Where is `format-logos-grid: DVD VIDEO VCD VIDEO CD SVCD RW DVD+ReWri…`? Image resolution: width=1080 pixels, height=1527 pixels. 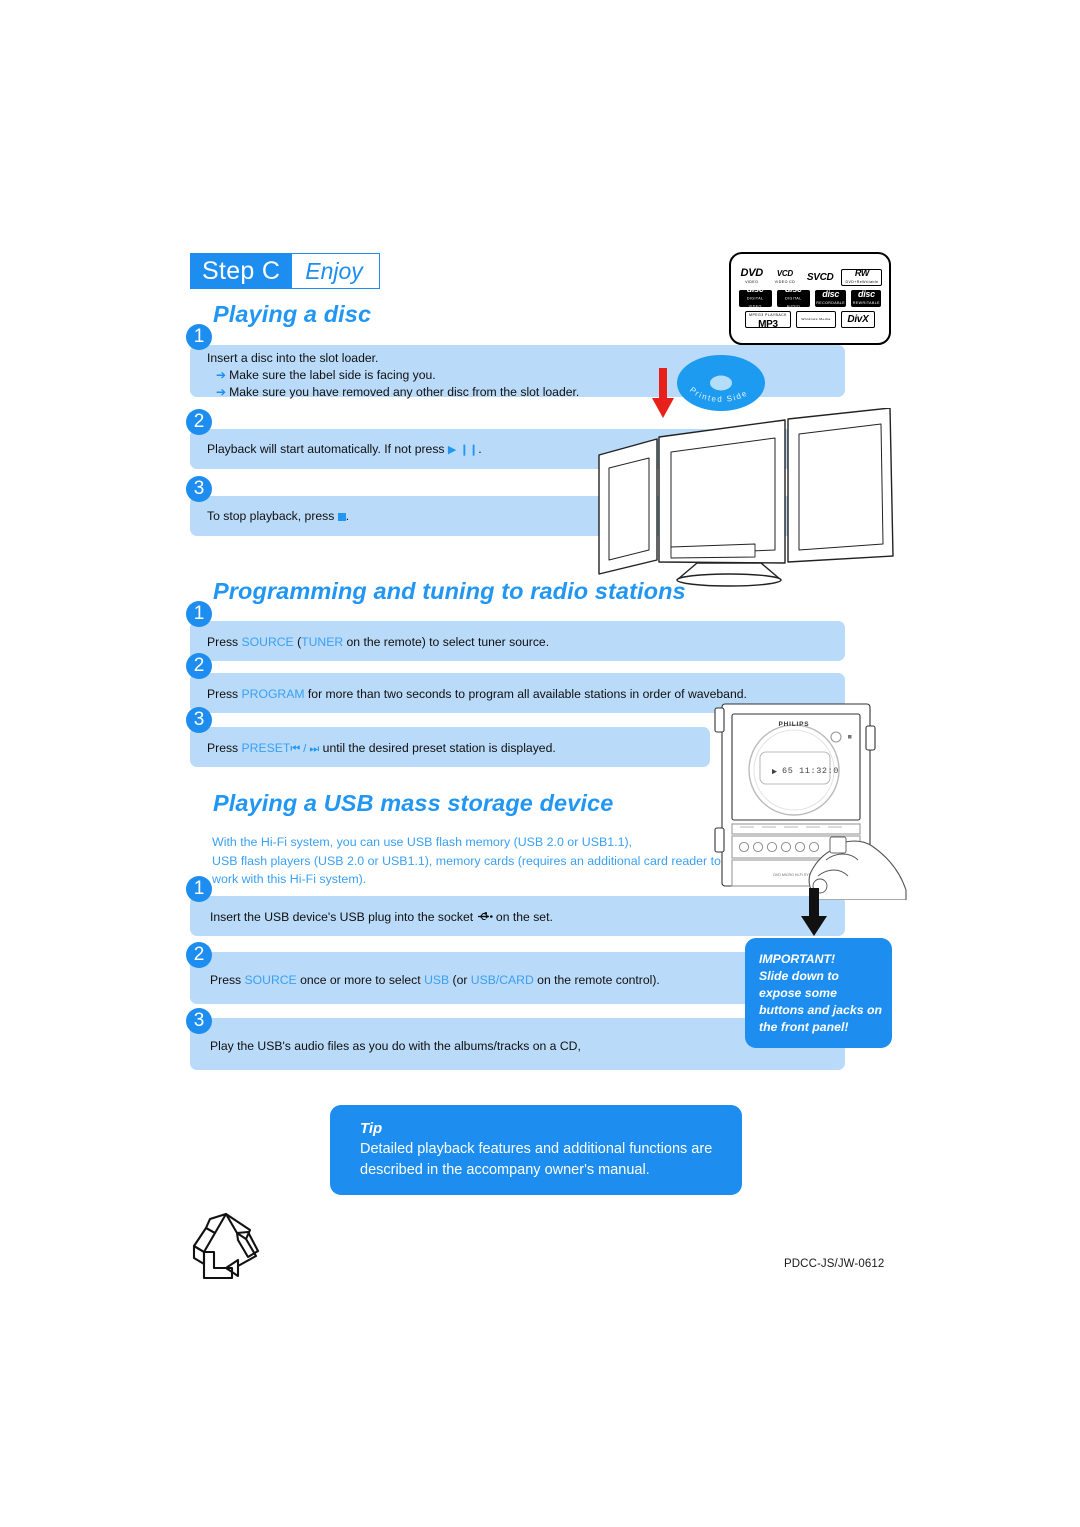
format-logos-grid: DVD VIDEO VCD VIDEO CD SVCD RW DVD+ReWri… is located at coordinates (810, 298).